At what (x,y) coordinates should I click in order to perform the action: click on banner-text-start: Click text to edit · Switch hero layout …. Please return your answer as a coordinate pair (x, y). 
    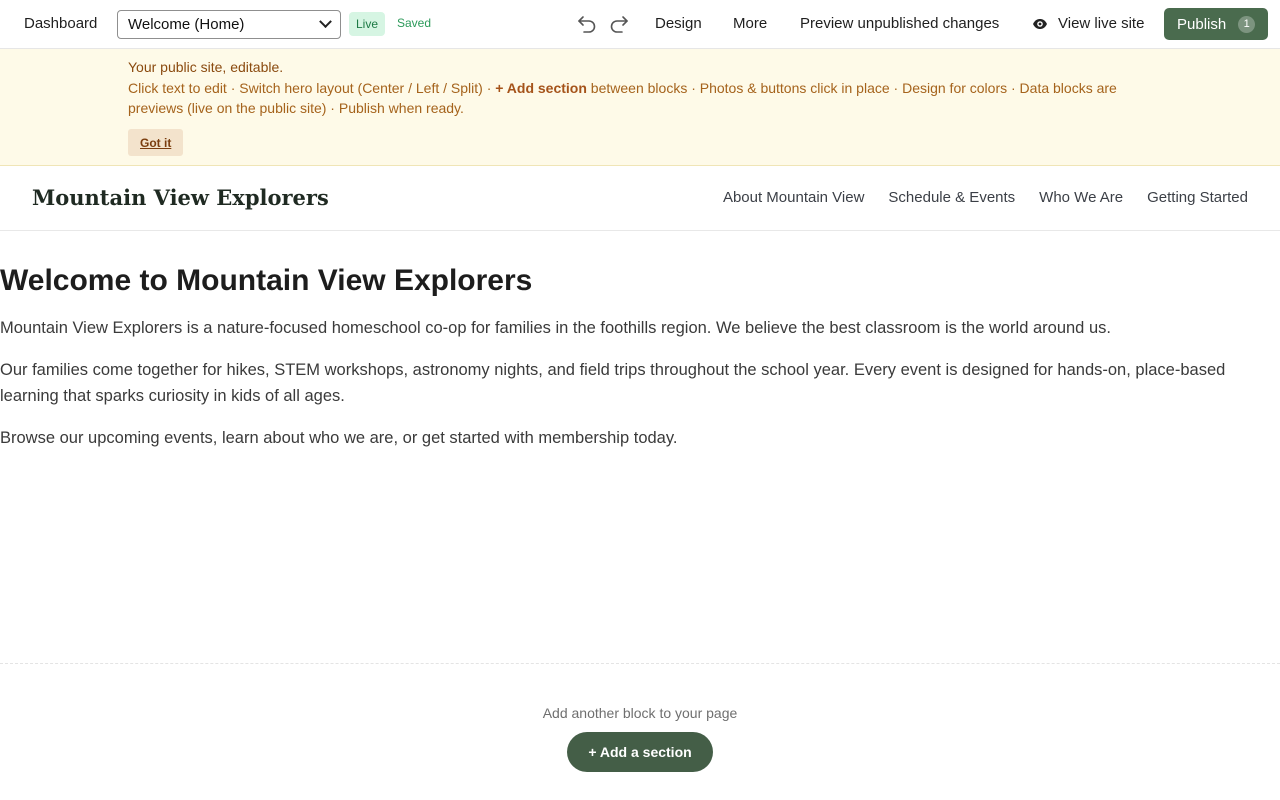
    Looking at the image, I should click on (312, 88).